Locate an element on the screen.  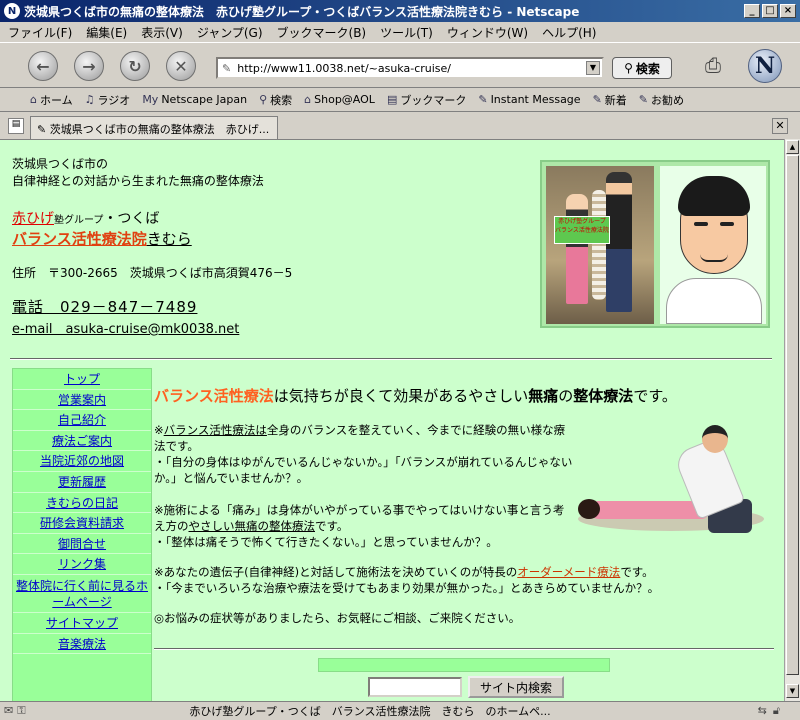
intro-line-1: 茨城県つくば市の is located at coordinates (60, 164).